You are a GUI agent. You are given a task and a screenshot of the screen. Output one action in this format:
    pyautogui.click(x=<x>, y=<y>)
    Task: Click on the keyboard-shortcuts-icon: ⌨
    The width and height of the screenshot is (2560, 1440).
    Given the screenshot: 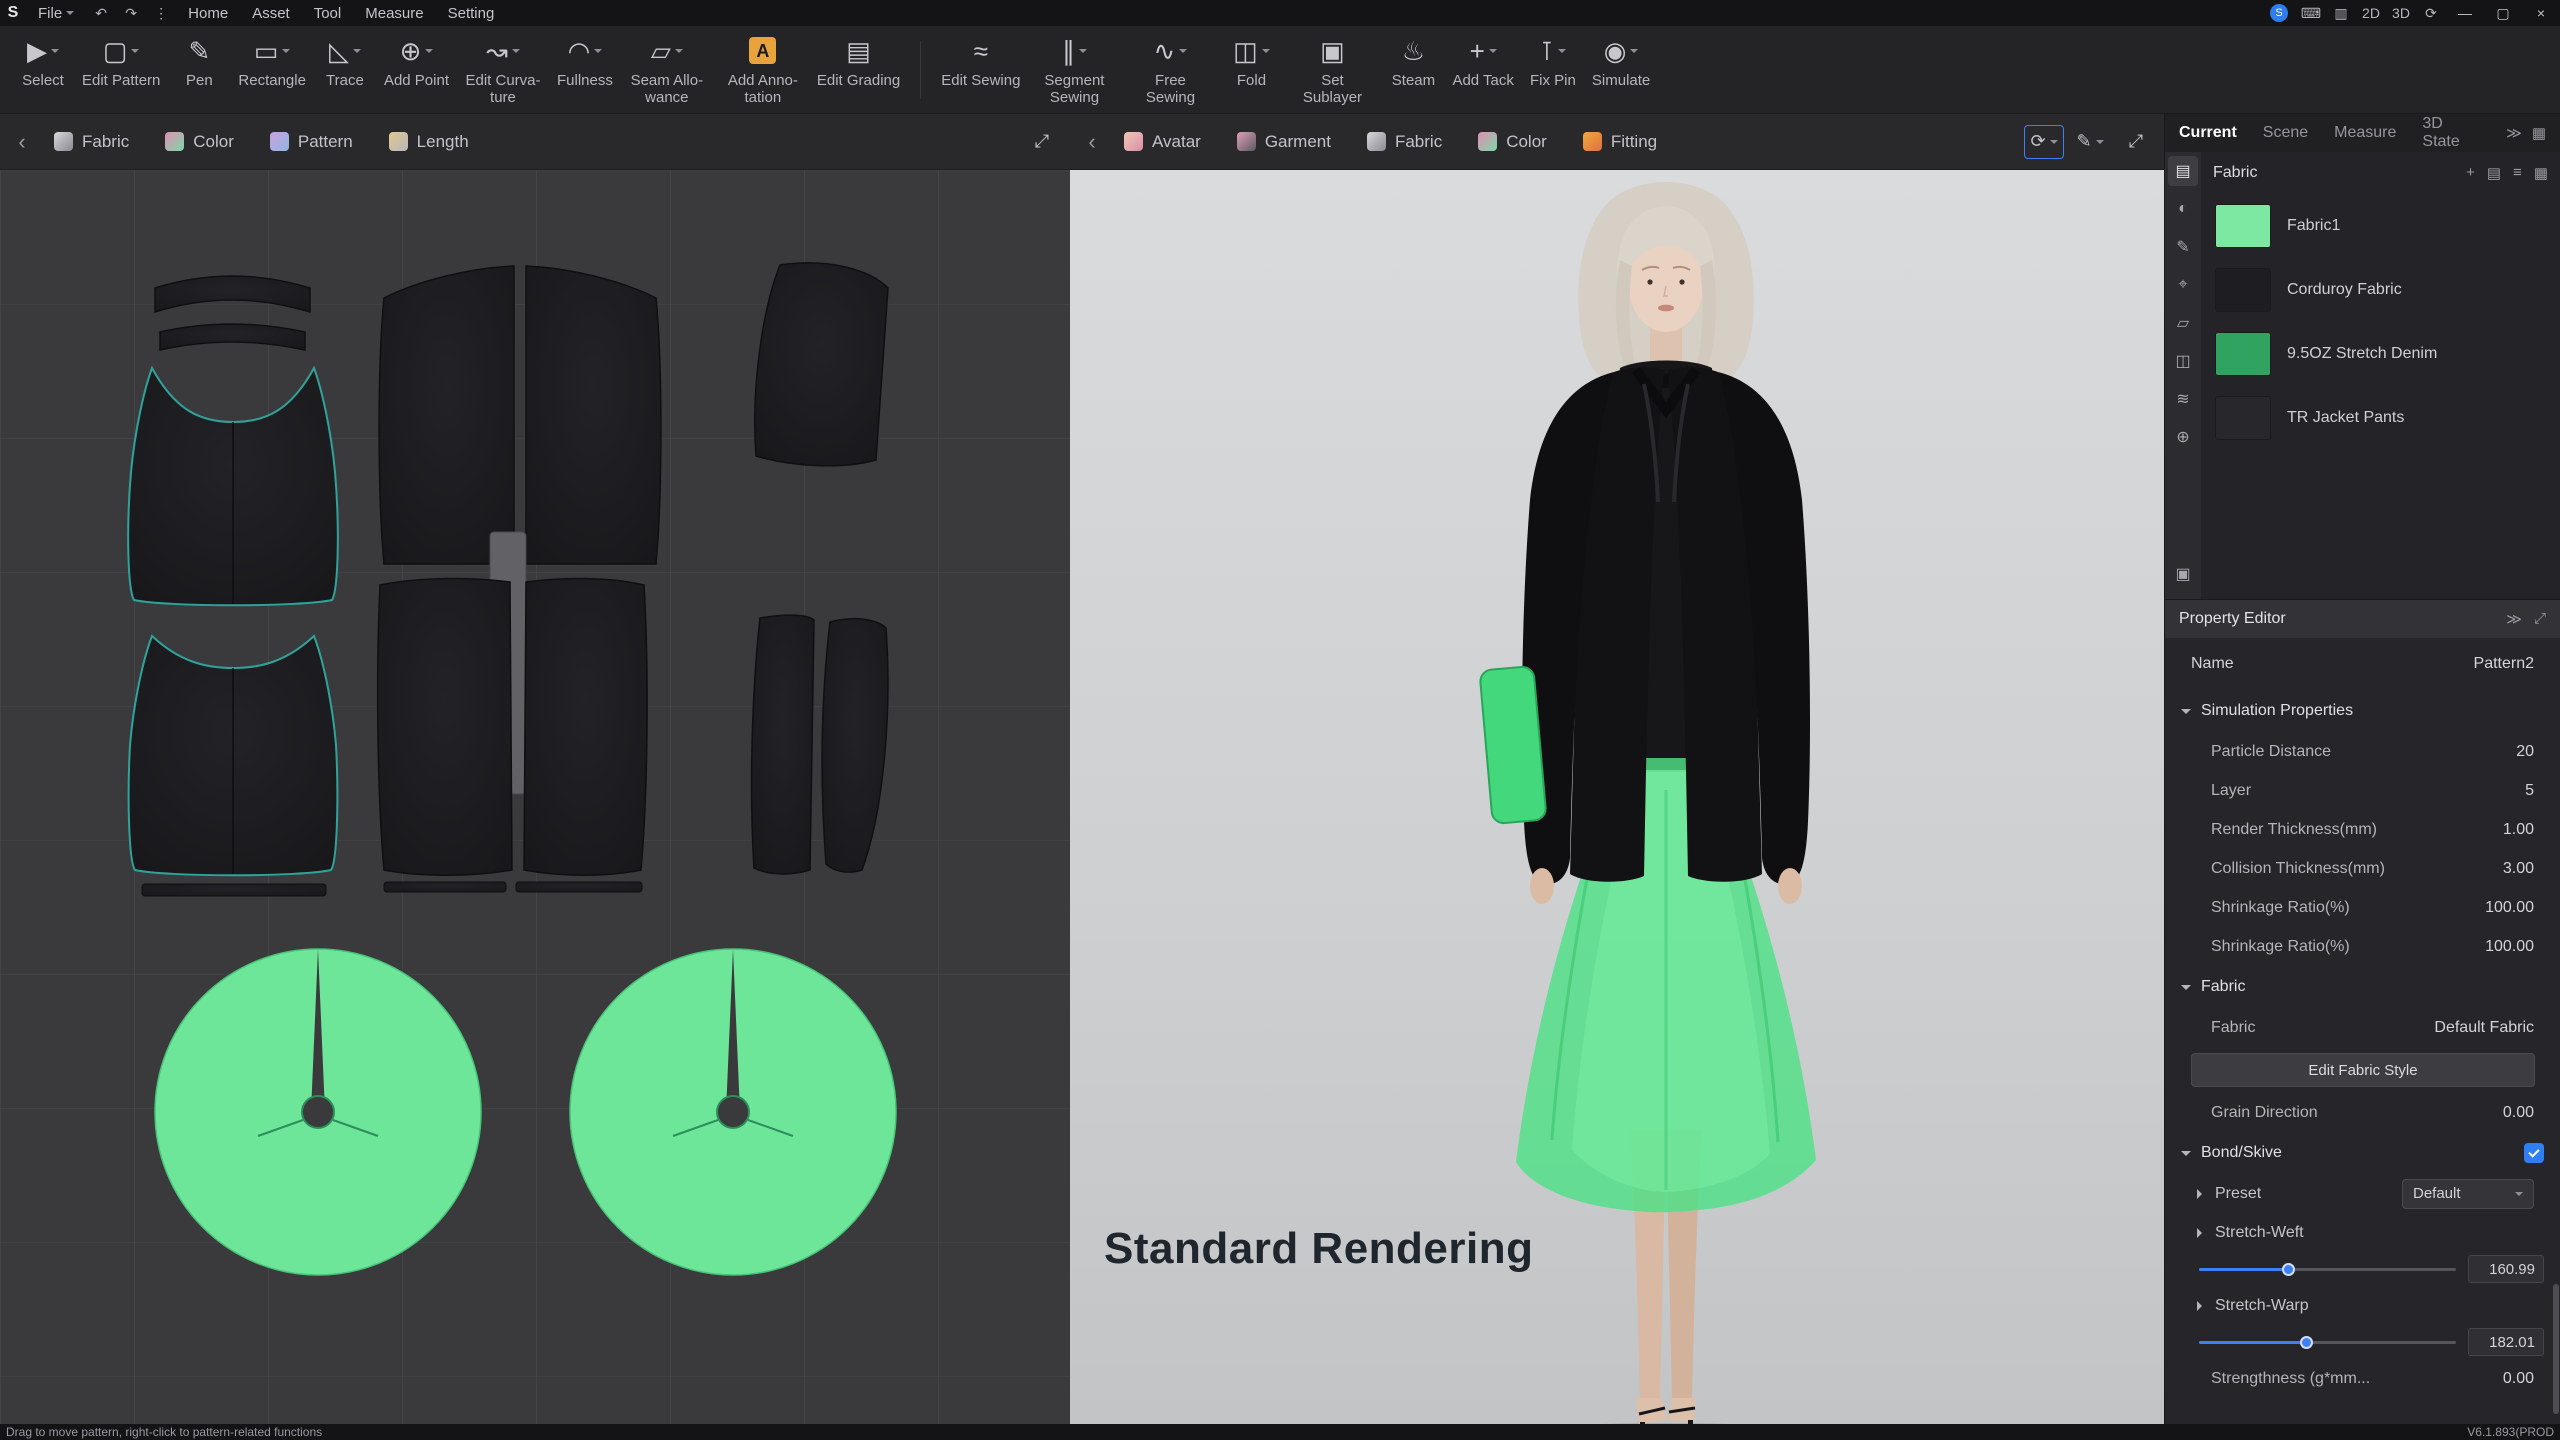 What is the action you would take?
    pyautogui.click(x=2311, y=13)
    